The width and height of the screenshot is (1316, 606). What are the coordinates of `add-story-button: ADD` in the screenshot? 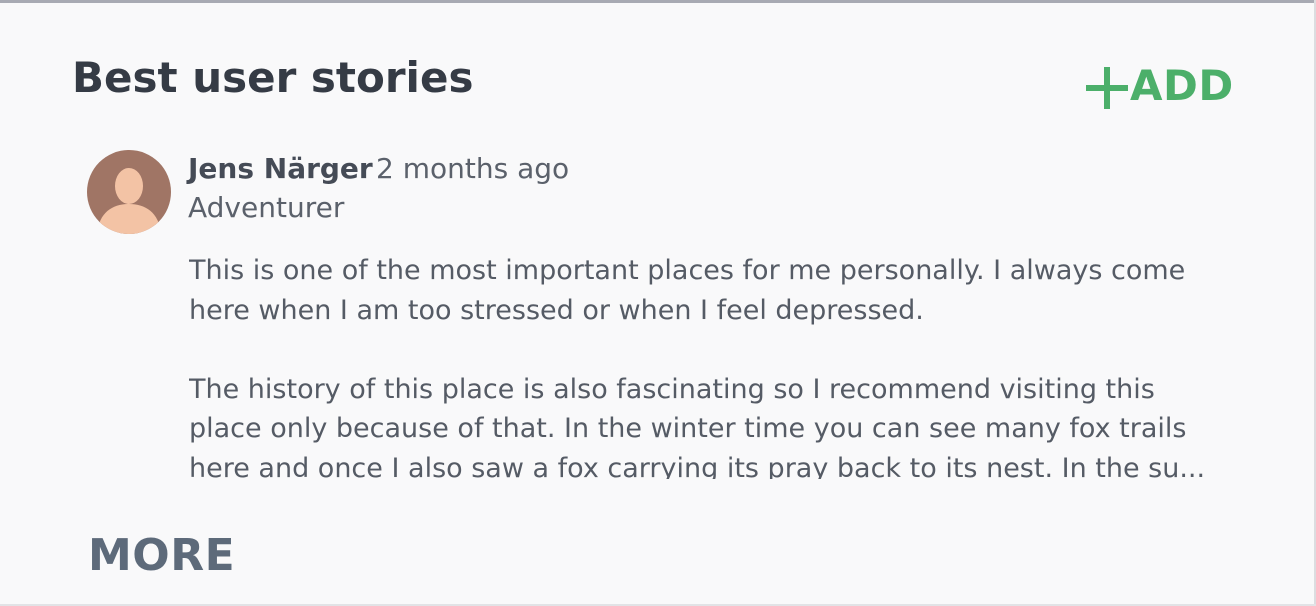 It's located at (1160, 86).